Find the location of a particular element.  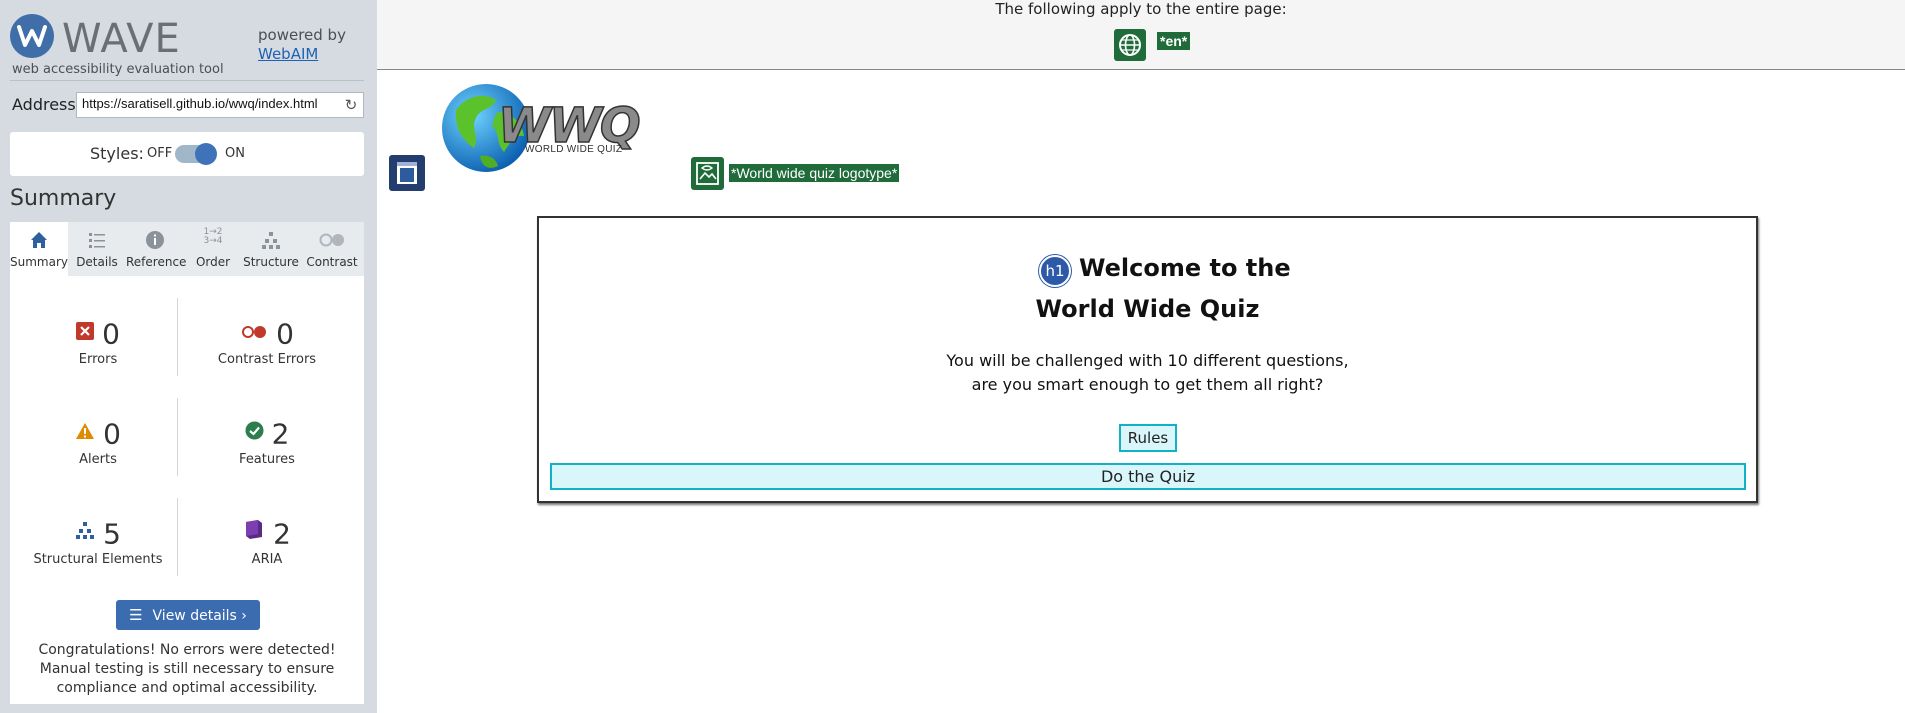

tab-label: Order is located at coordinates (213, 262).